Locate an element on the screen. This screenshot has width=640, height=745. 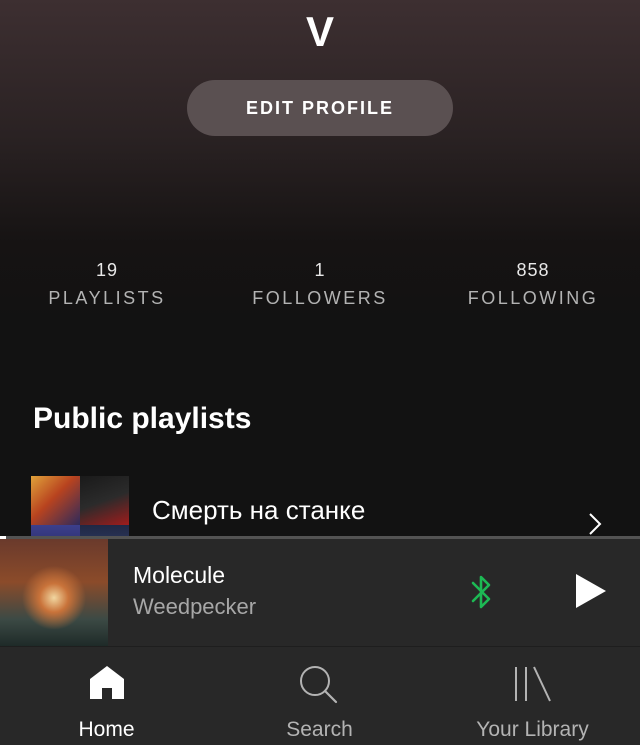
stat-playlists-count: 19 is located at coordinates (107, 270).